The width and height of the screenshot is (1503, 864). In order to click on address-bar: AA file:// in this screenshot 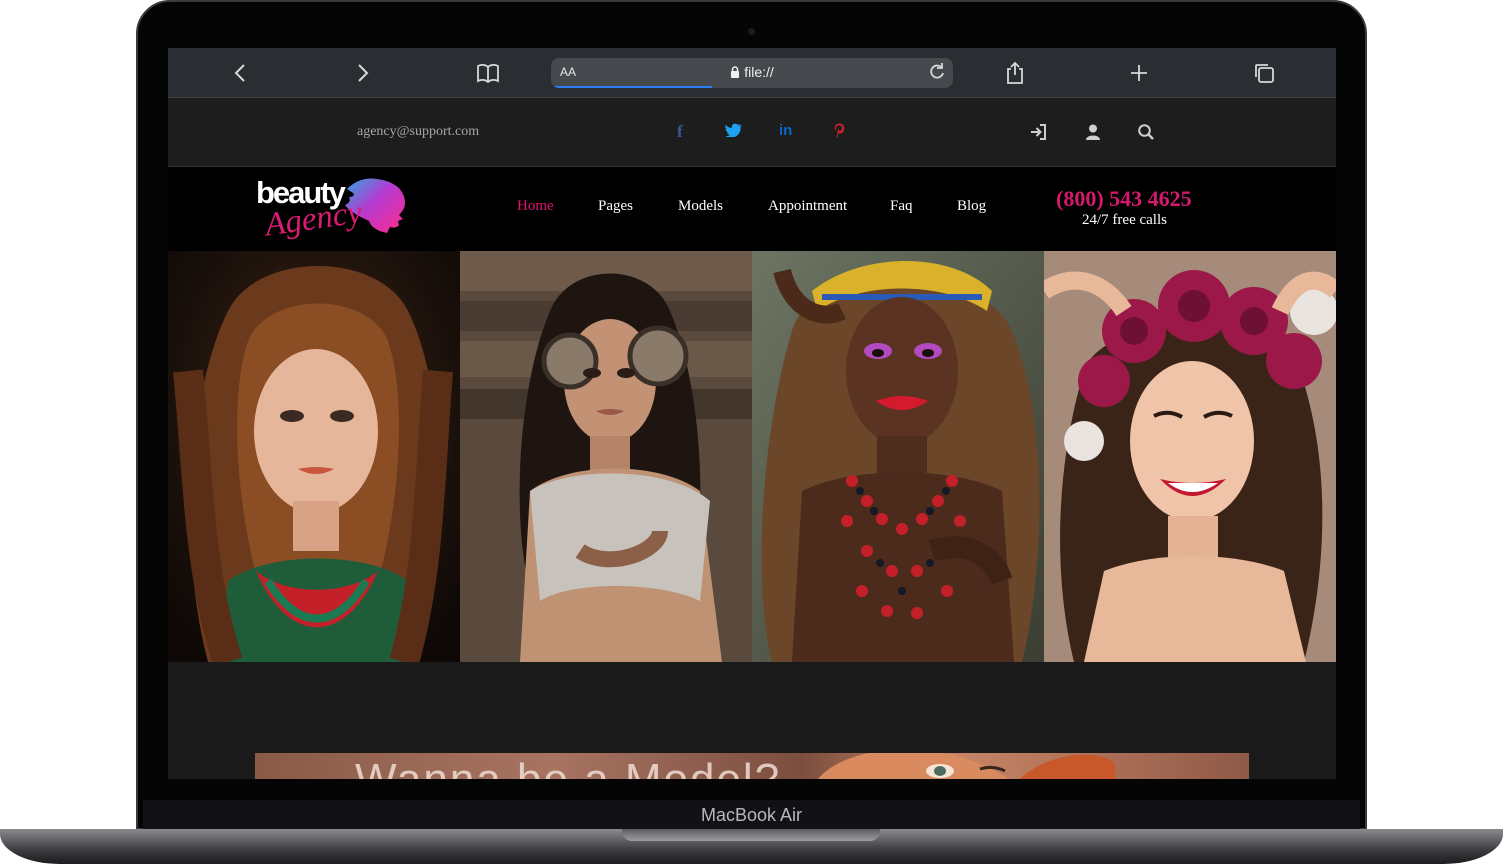, I will do `click(752, 73)`.